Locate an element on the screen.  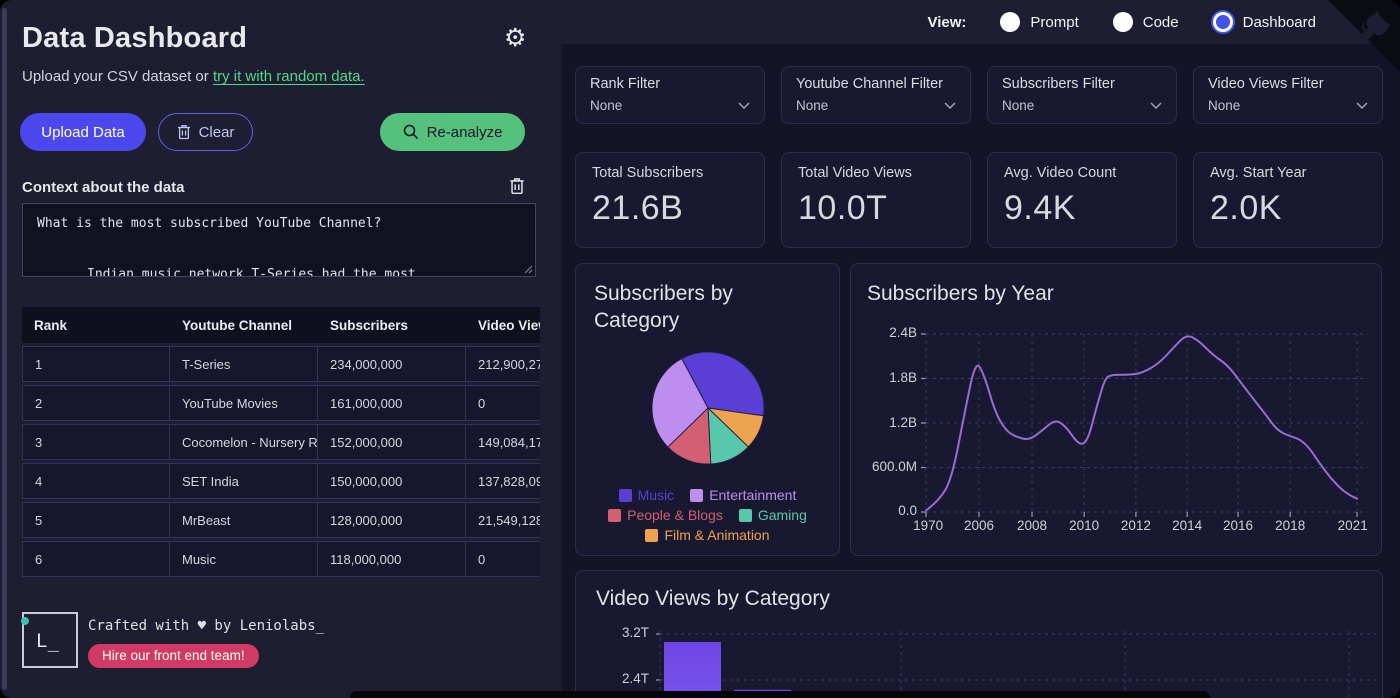
rank-filter: Rank Filter None is located at coordinates (670, 95).